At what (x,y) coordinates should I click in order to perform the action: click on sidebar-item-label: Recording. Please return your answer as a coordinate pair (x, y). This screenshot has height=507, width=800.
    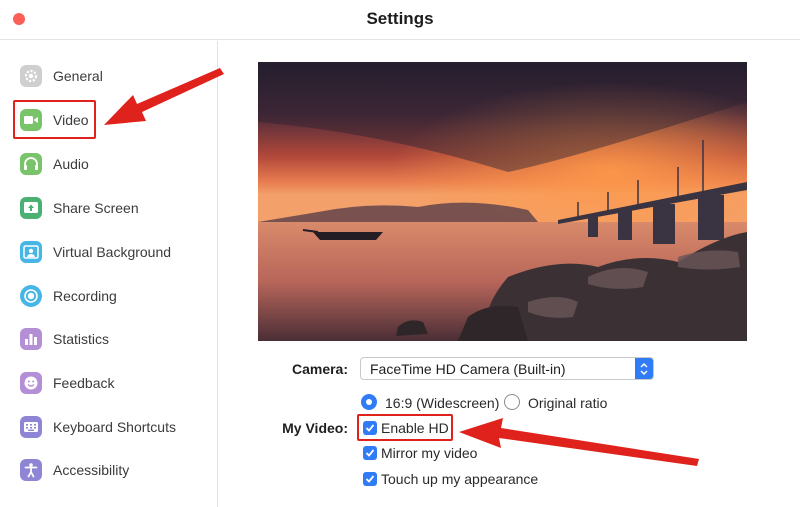
    Looking at the image, I should click on (85, 296).